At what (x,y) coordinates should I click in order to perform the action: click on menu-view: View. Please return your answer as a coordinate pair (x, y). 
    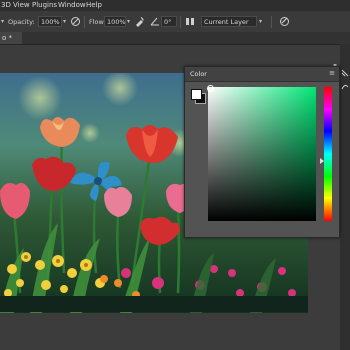
    Looking at the image, I should click on (21, 5).